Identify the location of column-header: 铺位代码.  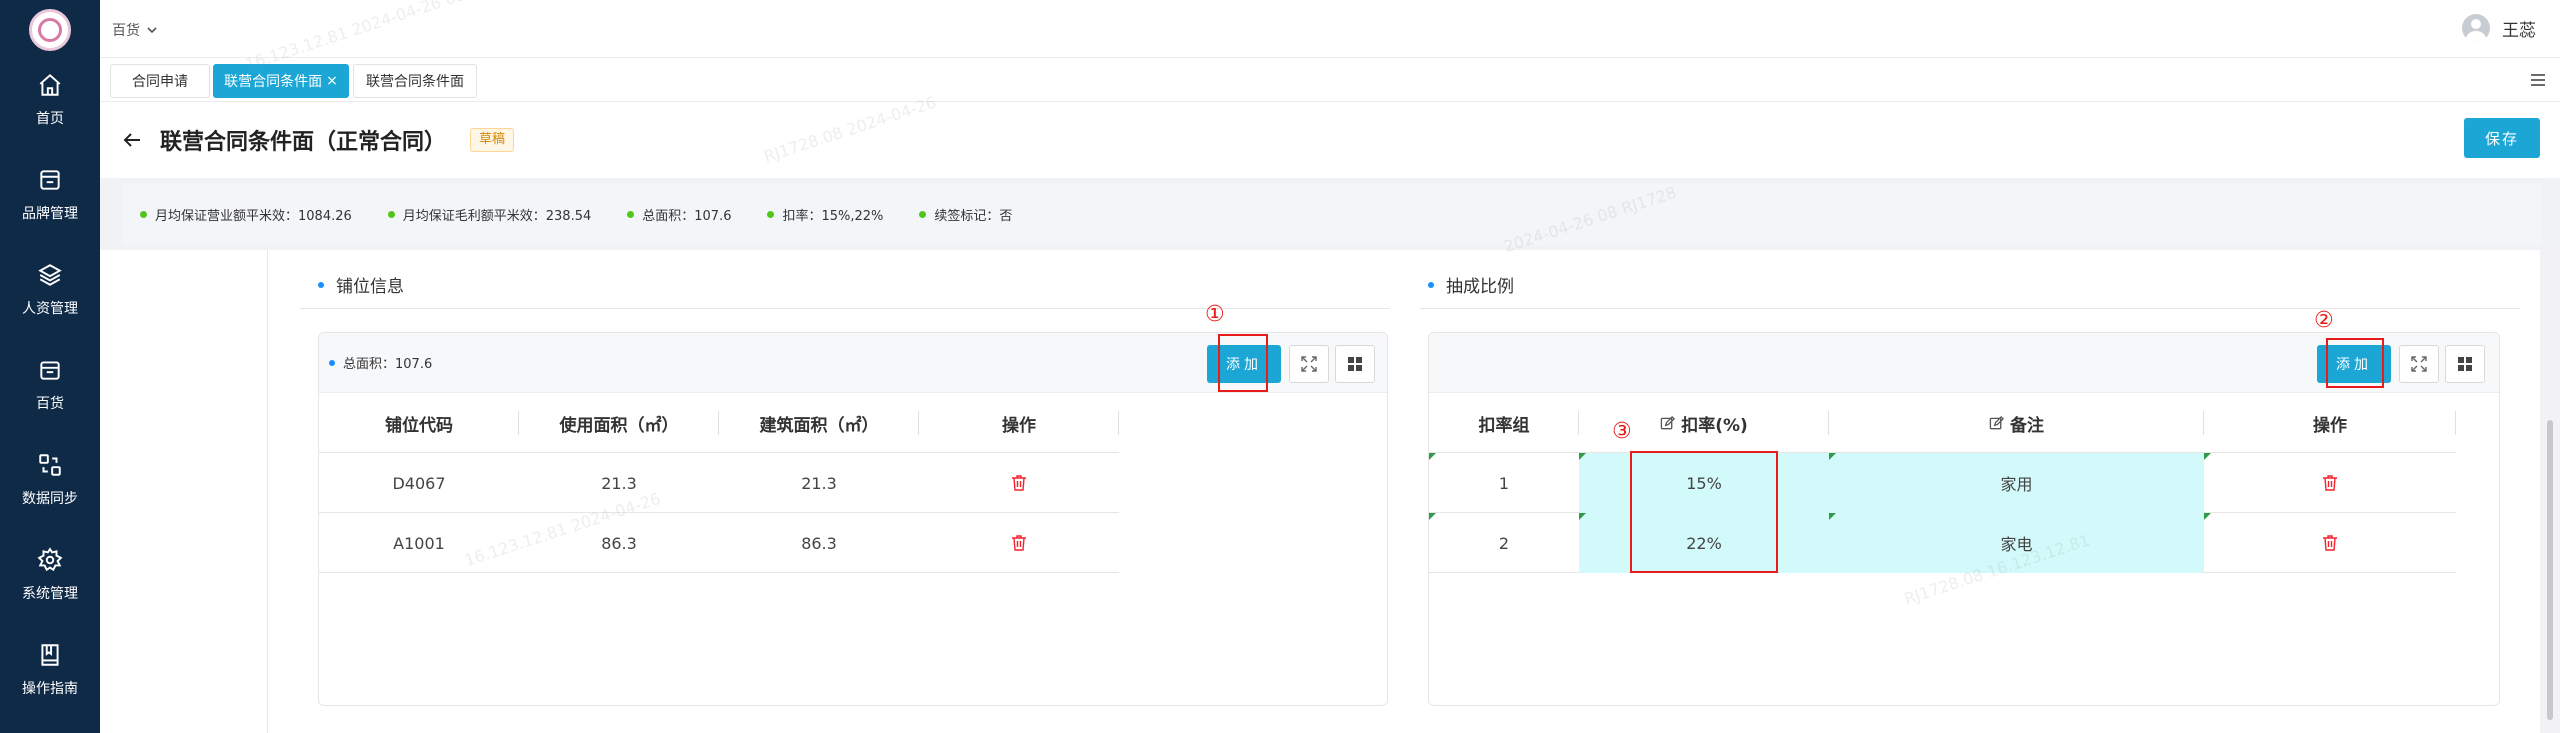
(419, 423).